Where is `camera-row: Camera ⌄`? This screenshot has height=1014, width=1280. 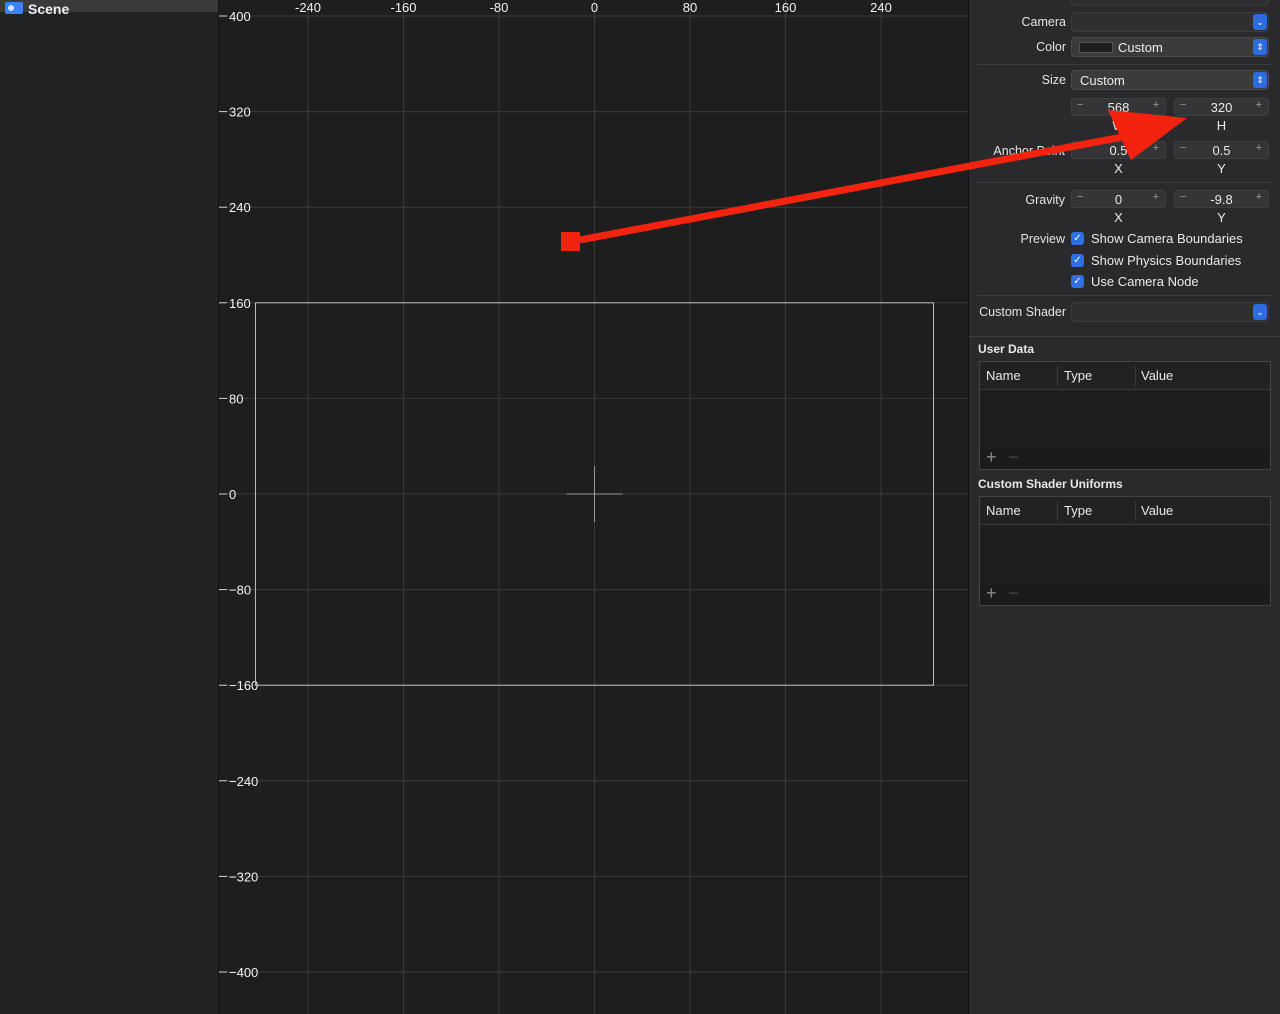 camera-row: Camera ⌄ is located at coordinates (1124, 23).